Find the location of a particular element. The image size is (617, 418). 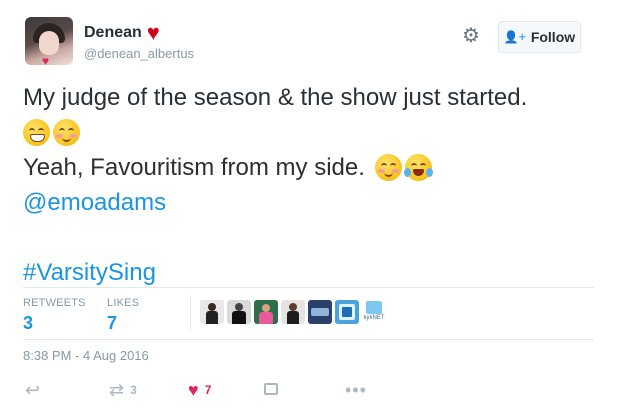

mention-link: @emoadams is located at coordinates (94, 202).